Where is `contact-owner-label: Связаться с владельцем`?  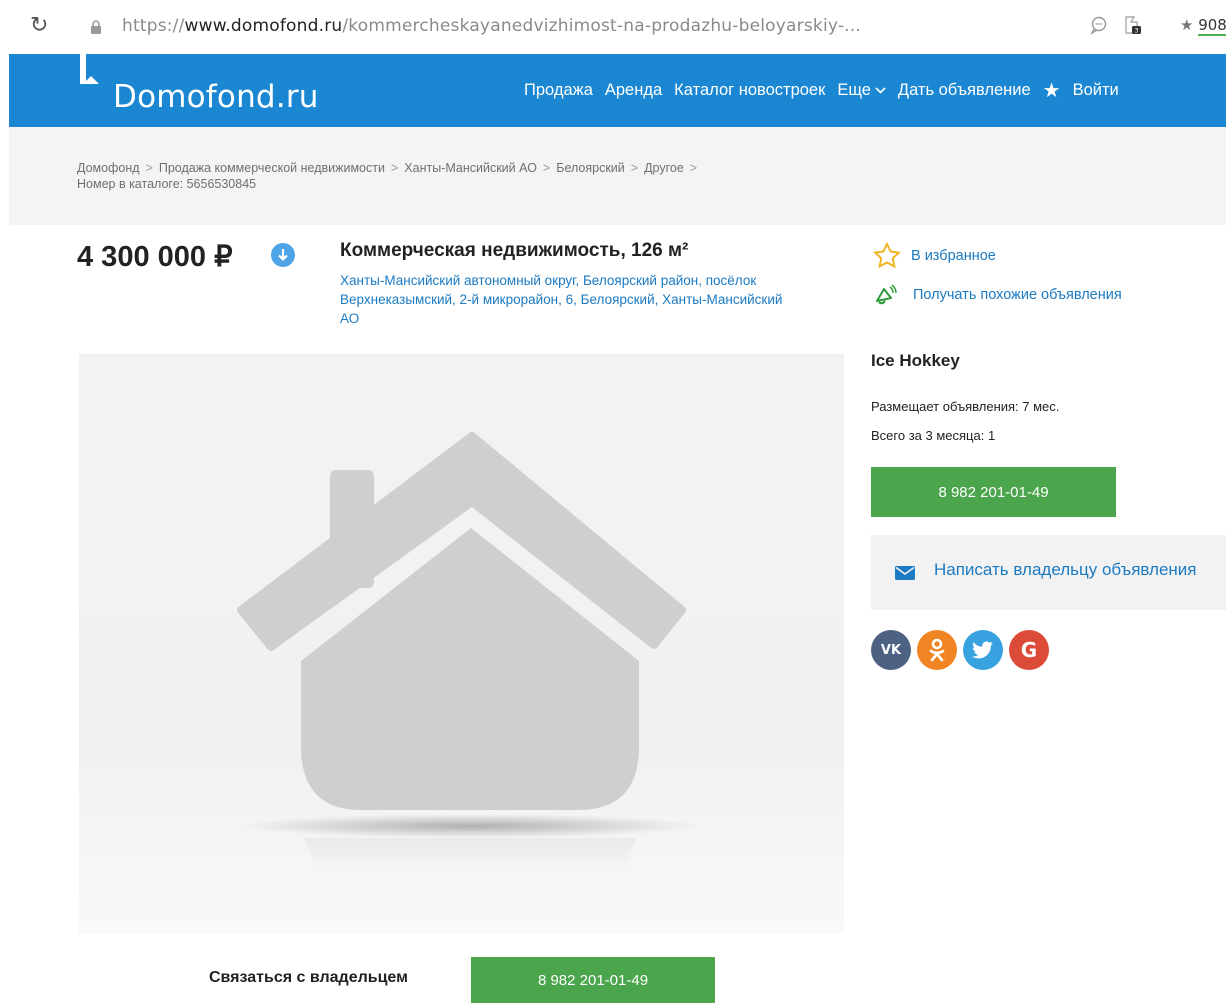 contact-owner-label: Связаться с владельцем is located at coordinates (308, 977).